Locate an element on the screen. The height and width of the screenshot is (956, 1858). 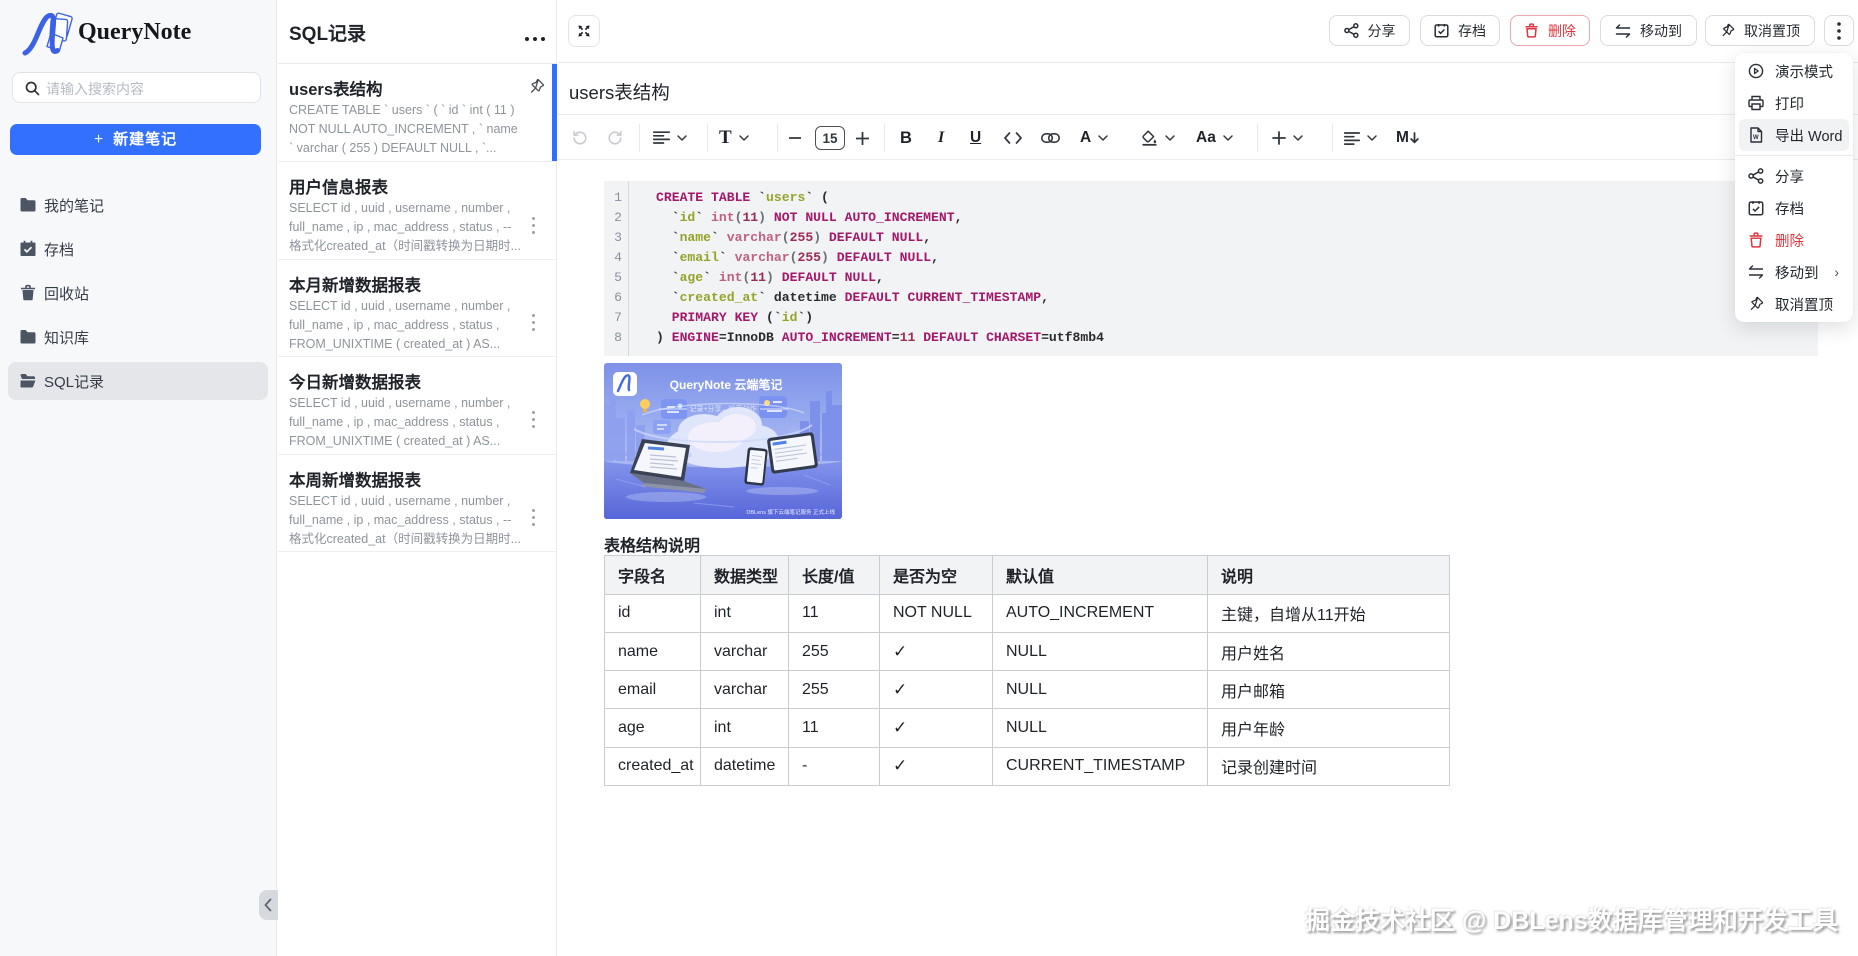
svg-text: QueryNote 云端笔记 is located at coordinates (726, 384).